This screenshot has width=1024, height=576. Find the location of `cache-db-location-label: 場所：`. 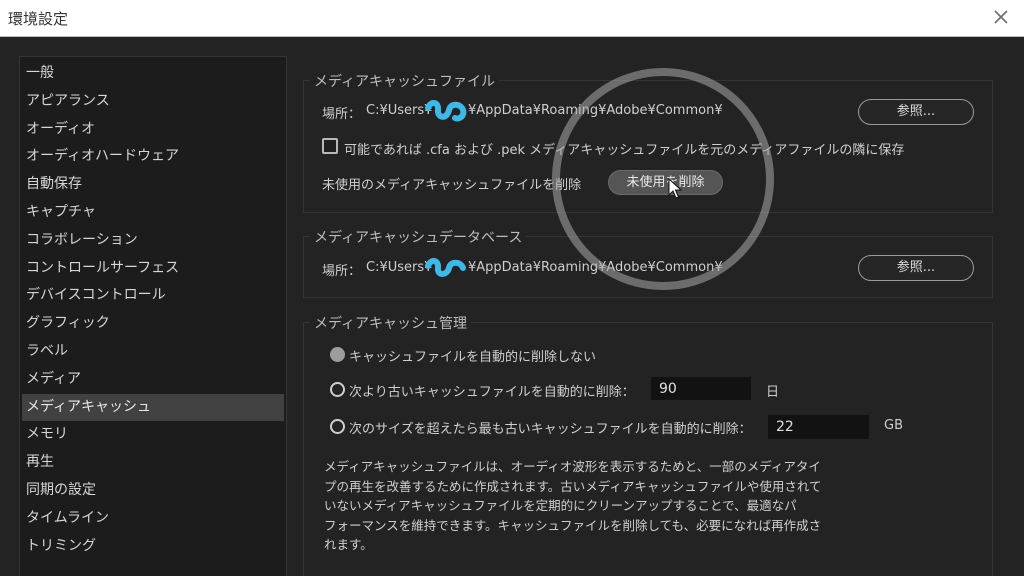

cache-db-location-label: 場所： is located at coordinates (342, 271).